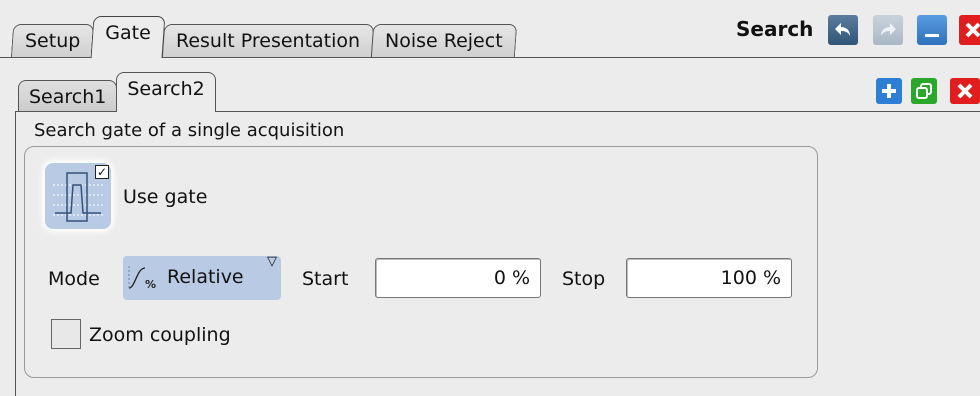 The width and height of the screenshot is (980, 396). I want to click on undo-button, so click(843, 30).